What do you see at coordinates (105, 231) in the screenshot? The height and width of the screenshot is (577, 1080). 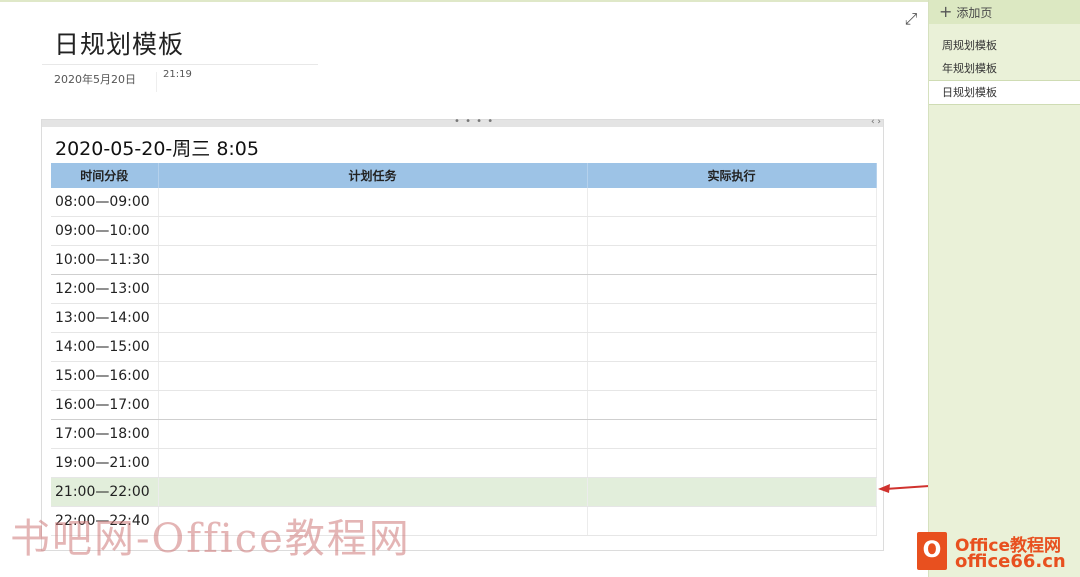 I see `time-cell: 09:00—10:00` at bounding box center [105, 231].